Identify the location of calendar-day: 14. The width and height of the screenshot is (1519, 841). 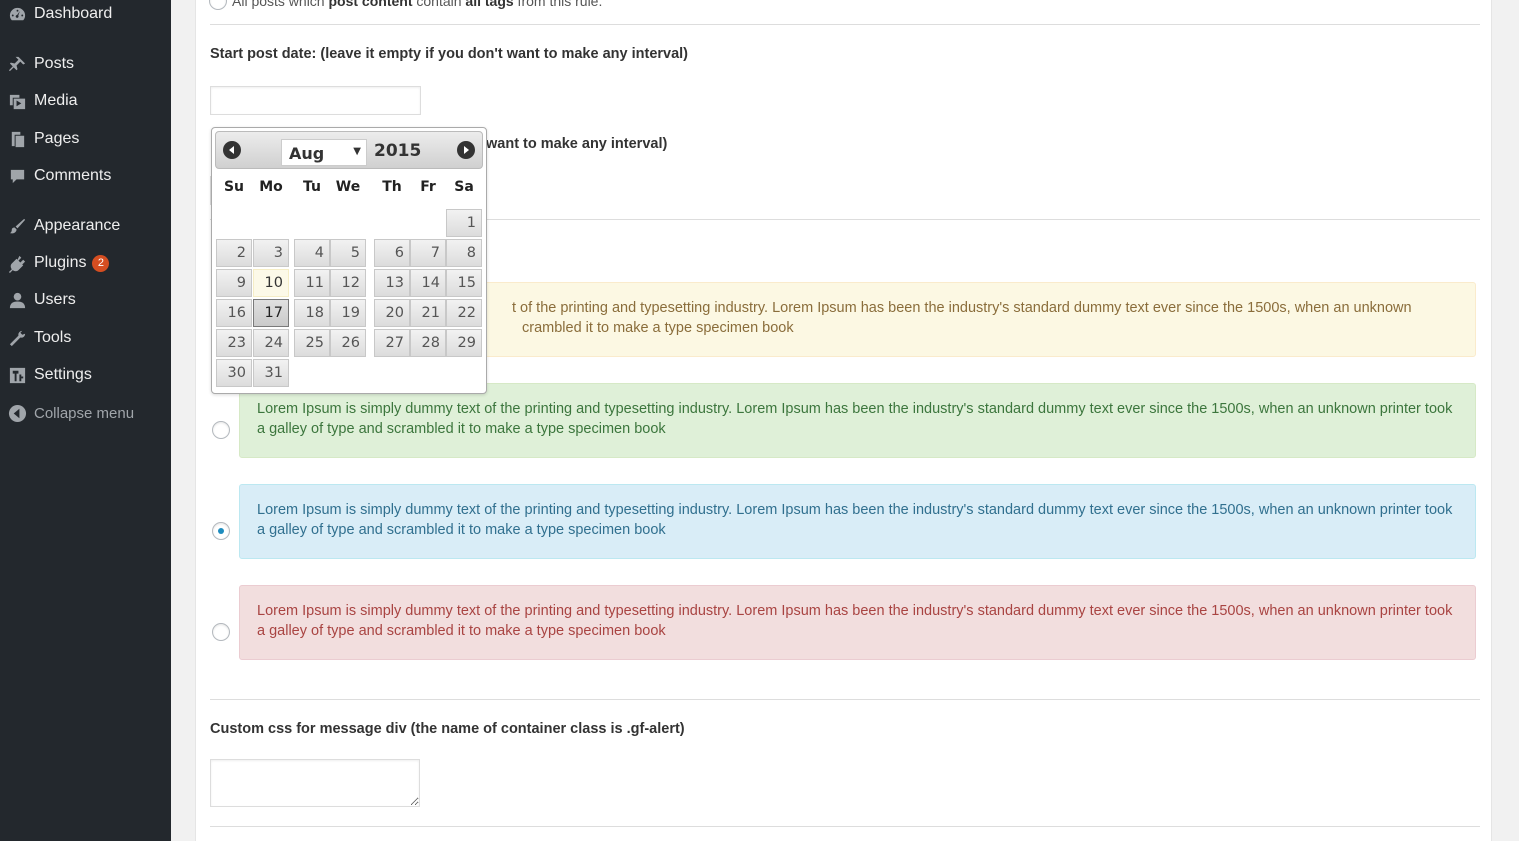
(428, 283).